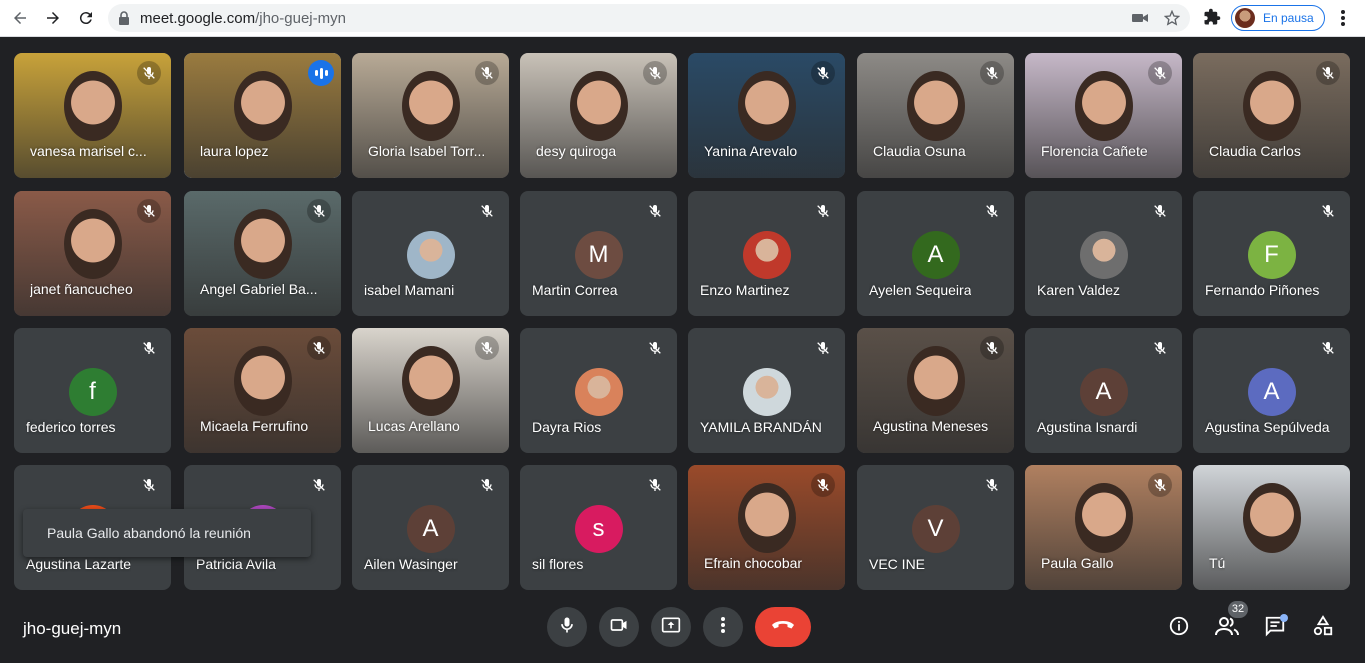  I want to click on notification-toast: Paula Gallo abandonó la reunión, so click(167, 533).